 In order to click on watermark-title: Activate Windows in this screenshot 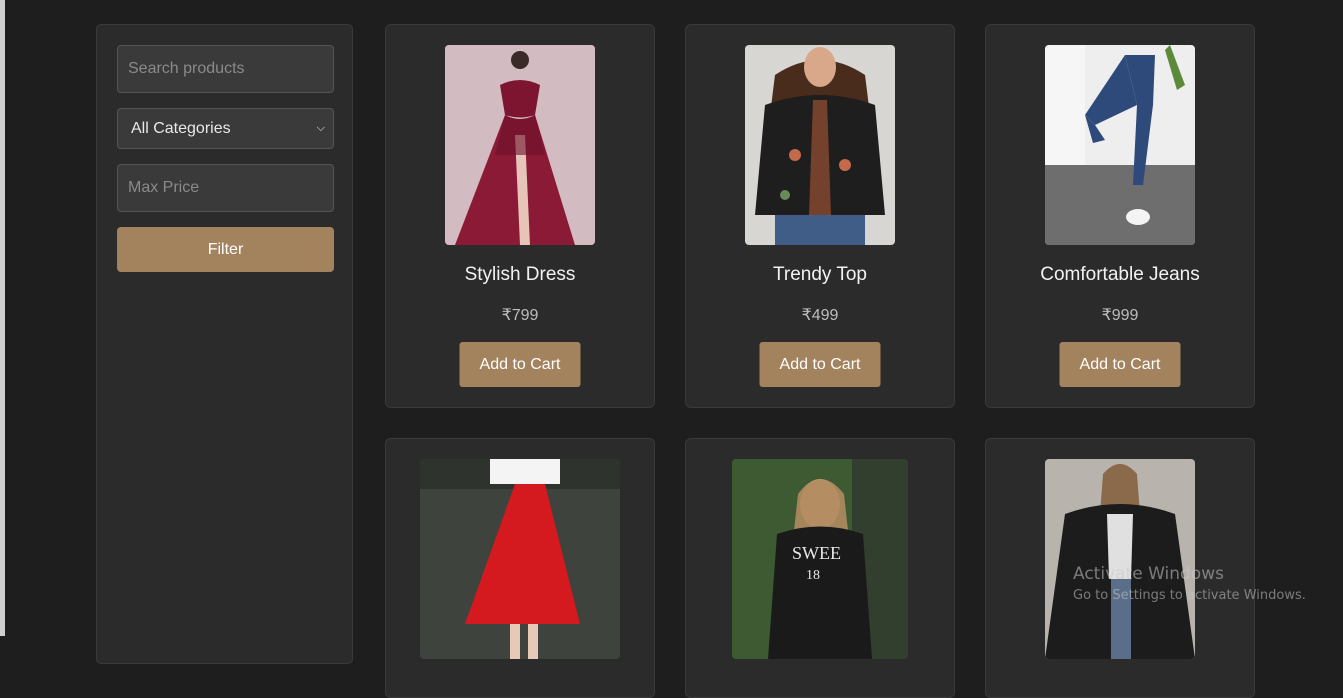, I will do `click(1148, 574)`.